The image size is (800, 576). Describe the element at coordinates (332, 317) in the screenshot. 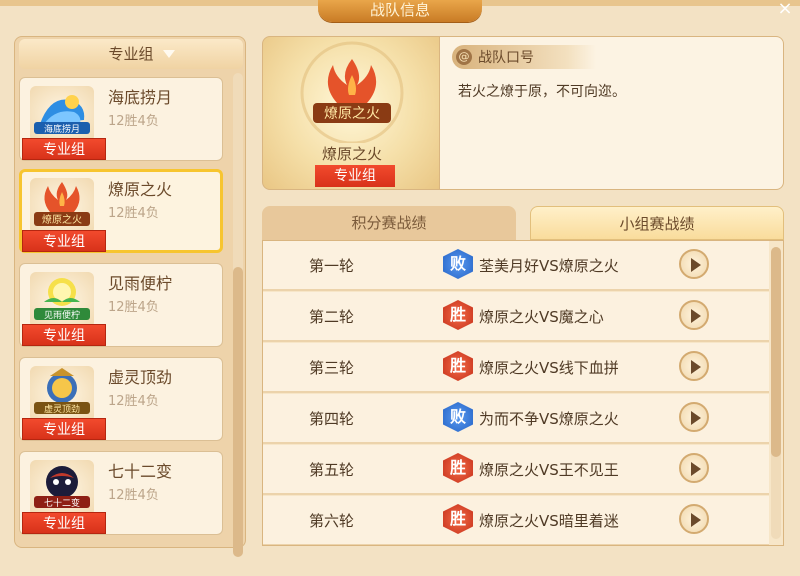

I see `round-label: 第二轮` at that location.